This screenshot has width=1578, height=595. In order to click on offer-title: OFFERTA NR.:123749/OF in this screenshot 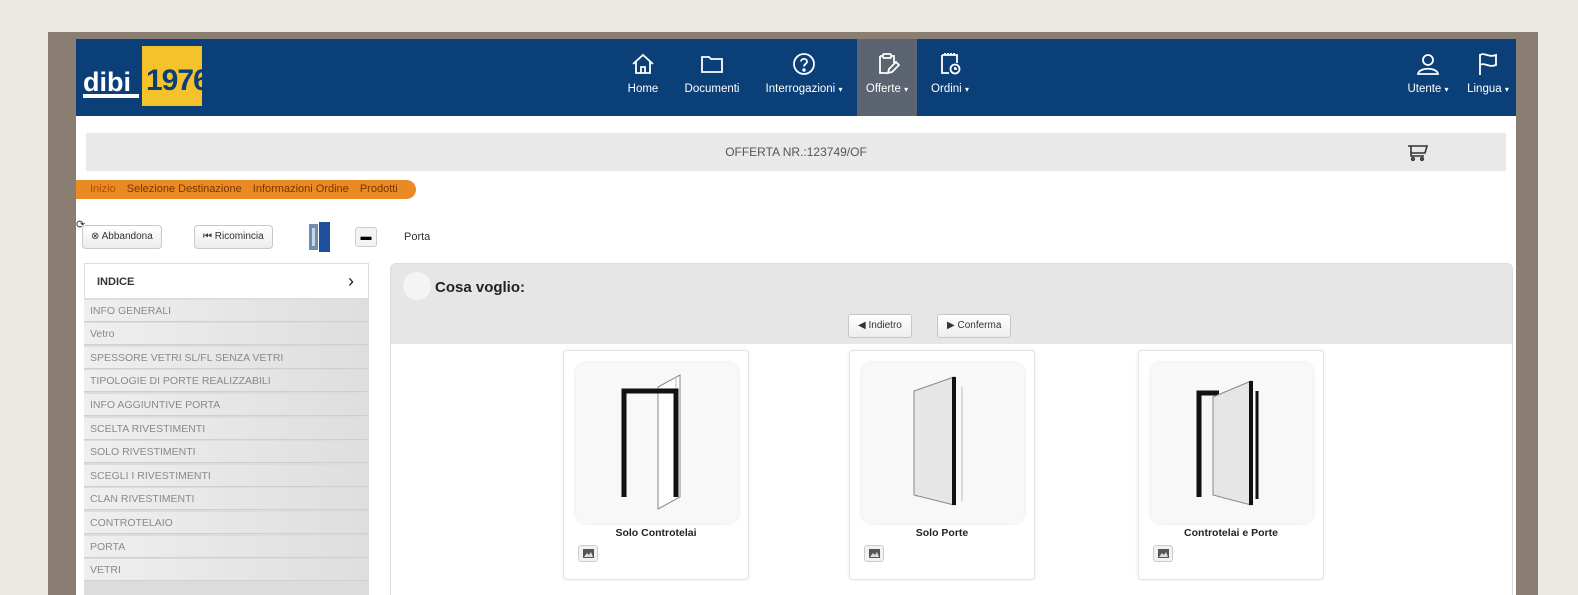, I will do `click(796, 152)`.